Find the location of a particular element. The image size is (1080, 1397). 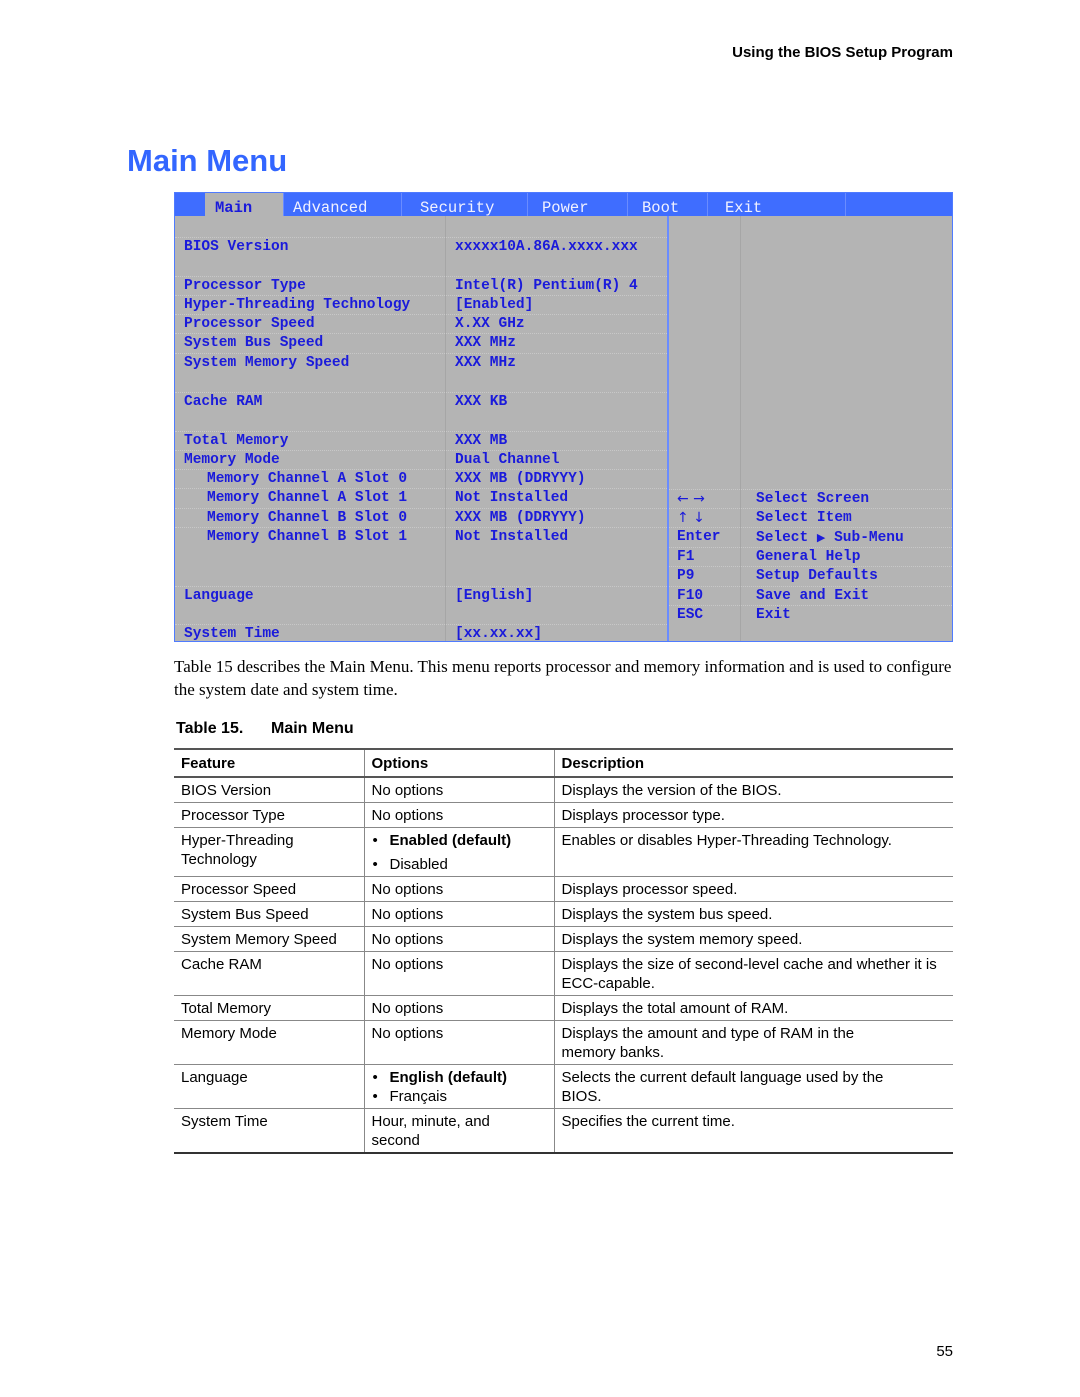

help-desc: General Help is located at coordinates (808, 557).